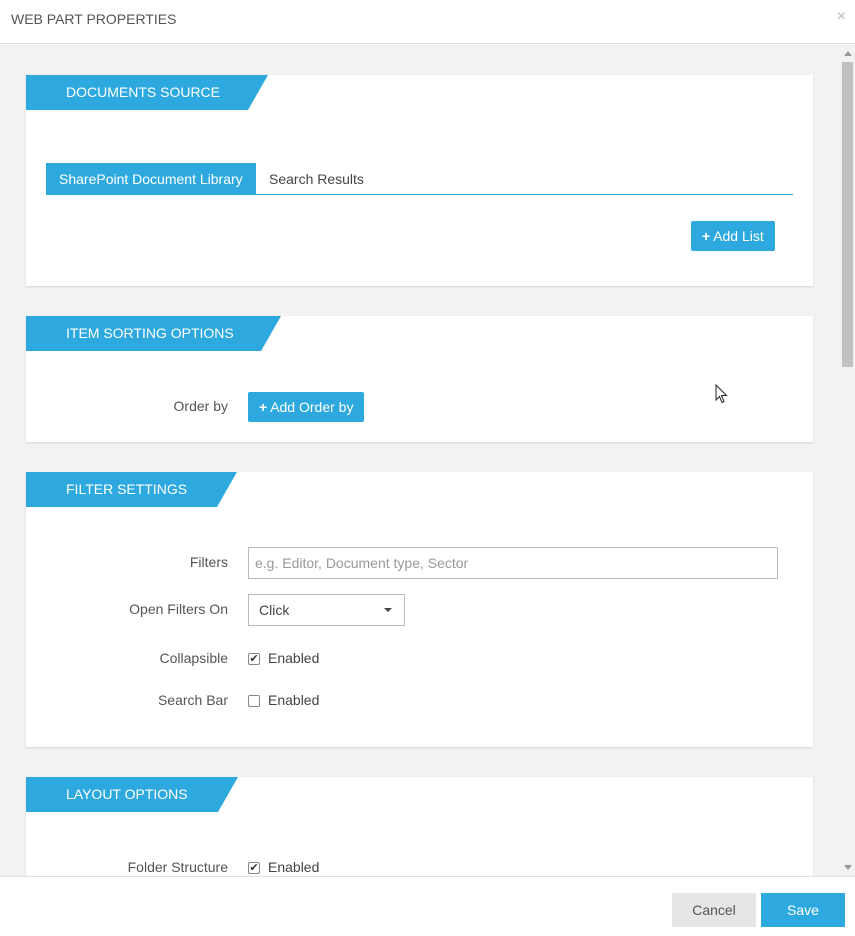  I want to click on scroll-up-icon, so click(848, 53).